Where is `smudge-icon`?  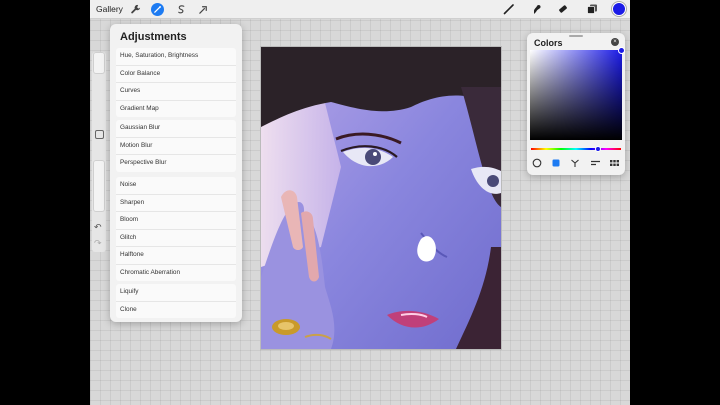 smudge-icon is located at coordinates (537, 9).